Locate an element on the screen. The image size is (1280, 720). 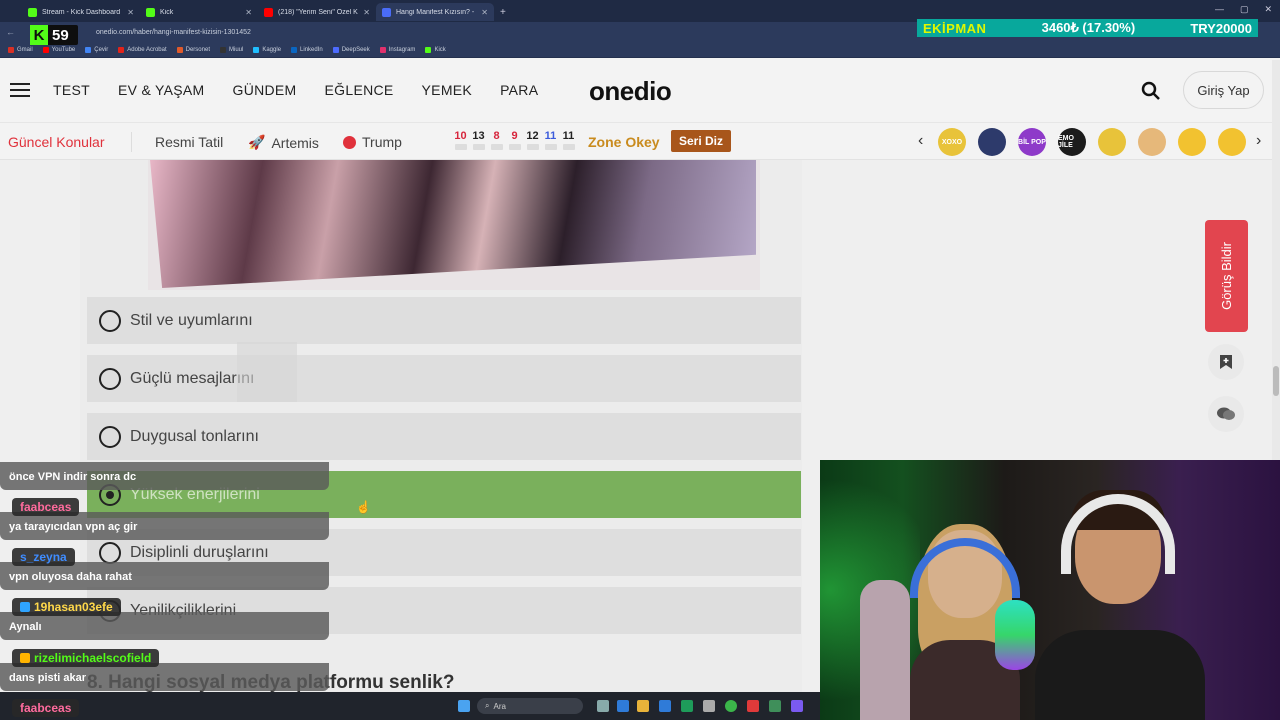
chat-username: rizelimichaelscofield is located at coordinates (86, 658).